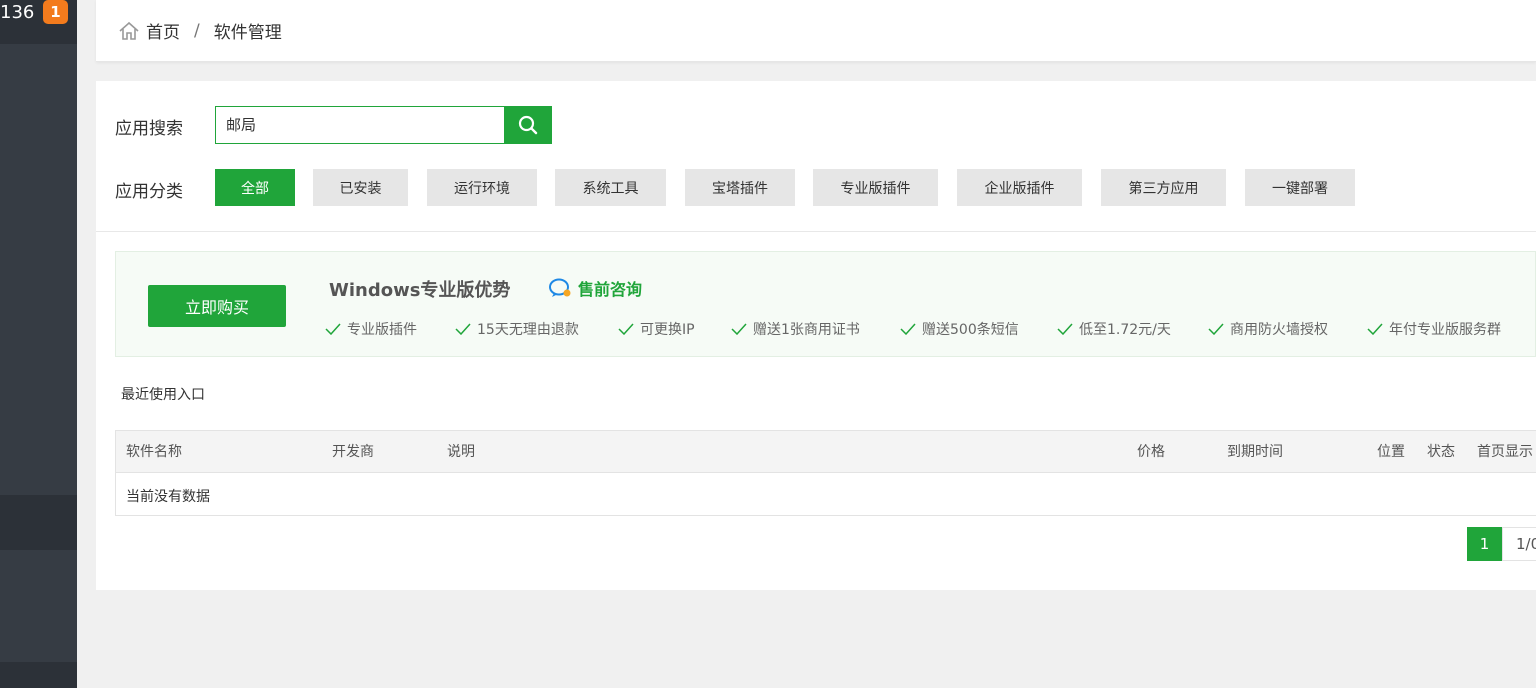 This screenshot has width=1536, height=688. What do you see at coordinates (816, 31) in the screenshot?
I see `breadcrumb: 首页 / 软件管理` at bounding box center [816, 31].